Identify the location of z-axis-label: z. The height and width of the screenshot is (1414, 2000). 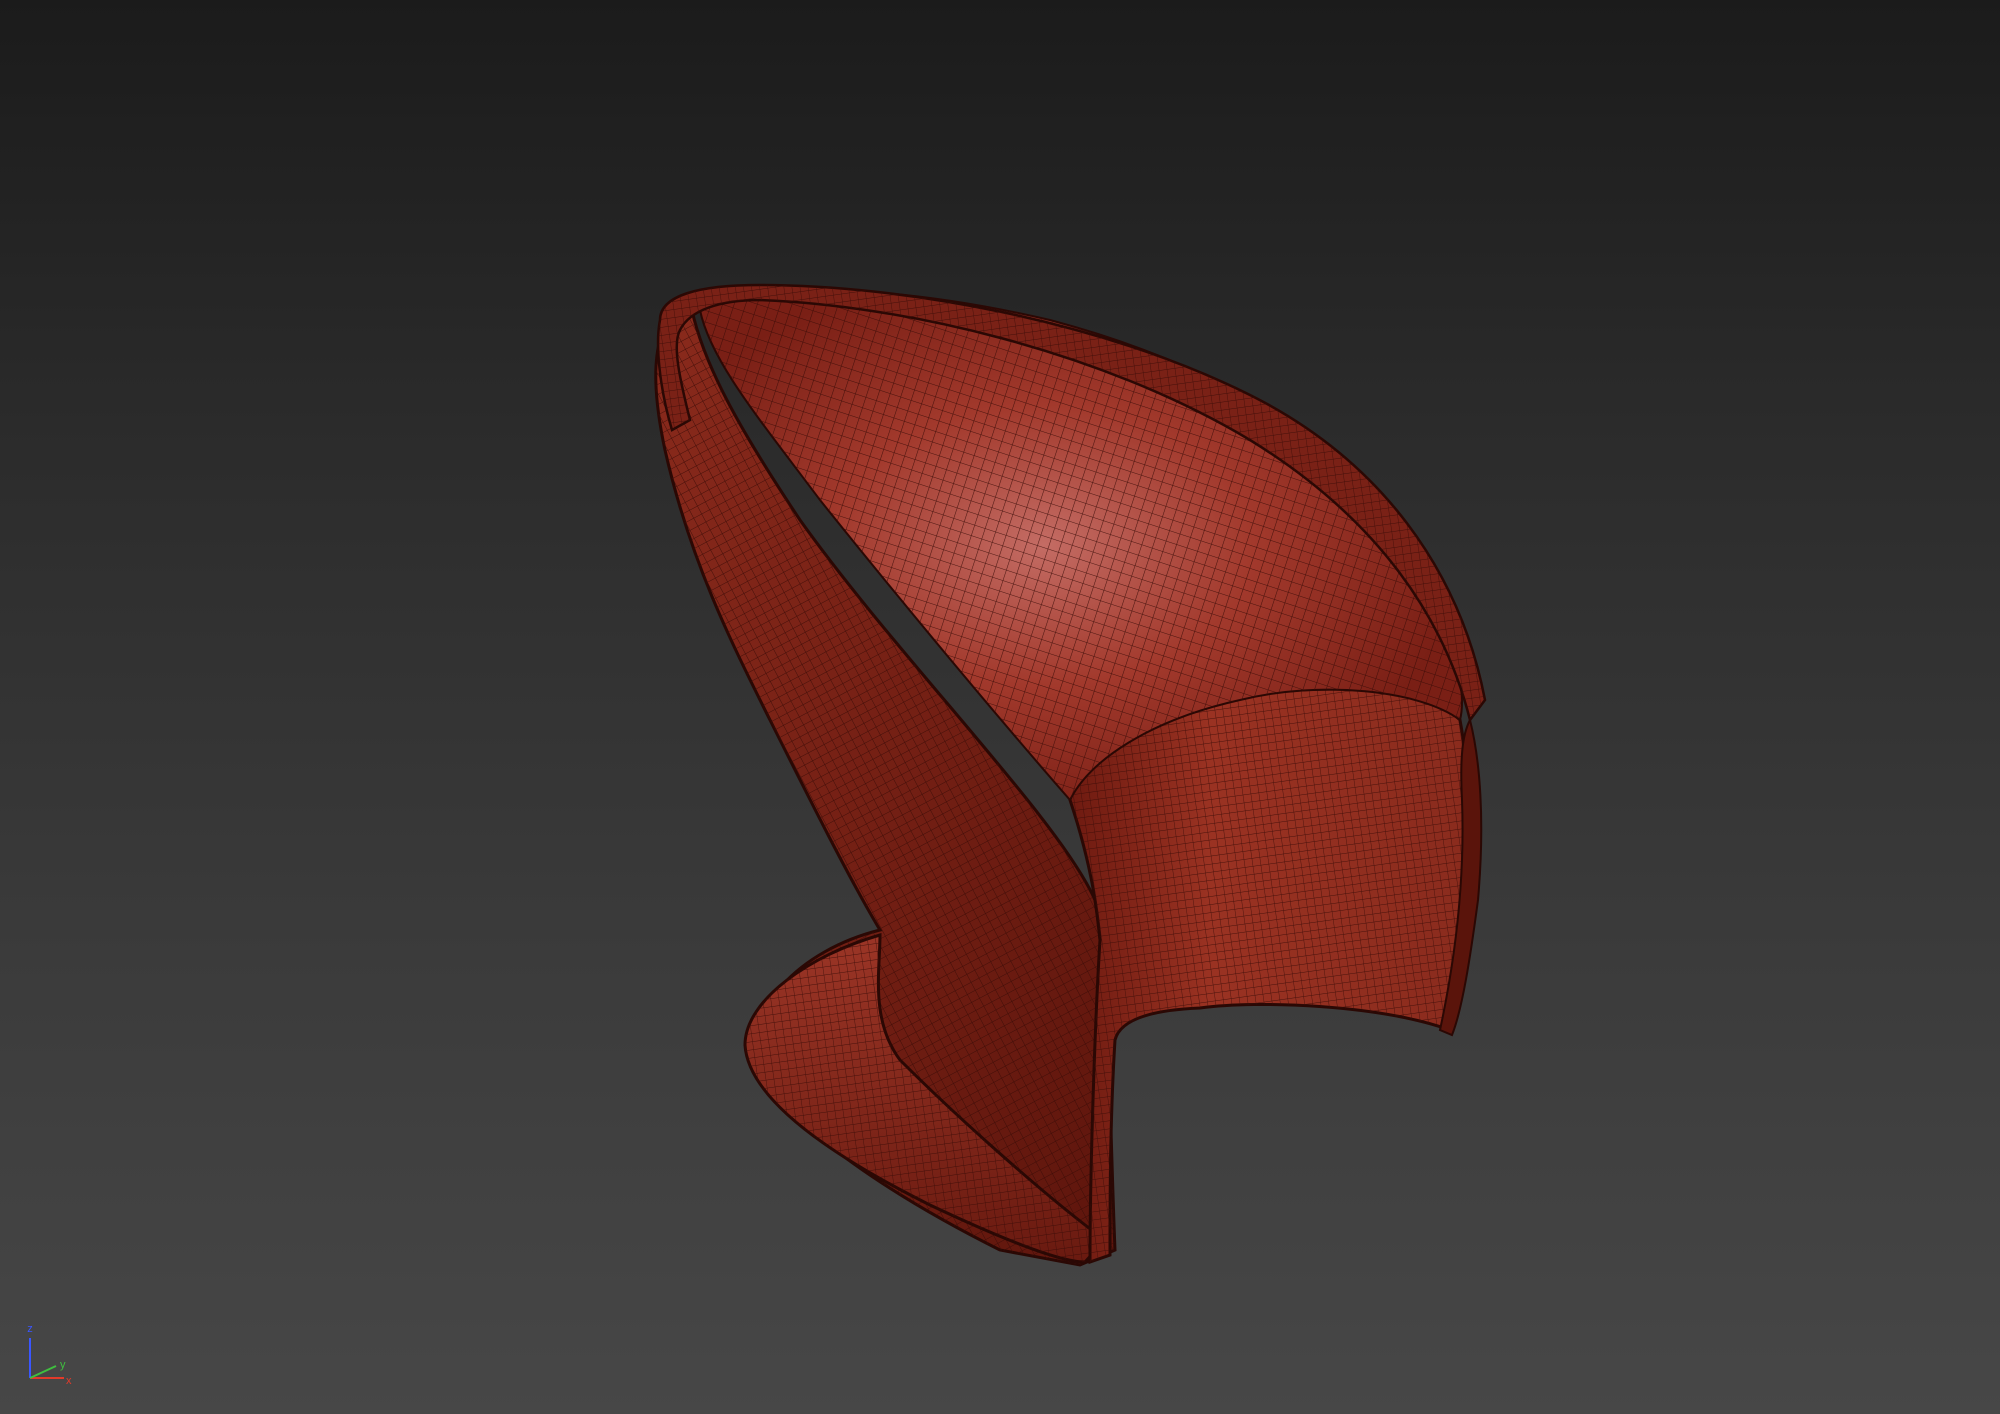
(30, 1329).